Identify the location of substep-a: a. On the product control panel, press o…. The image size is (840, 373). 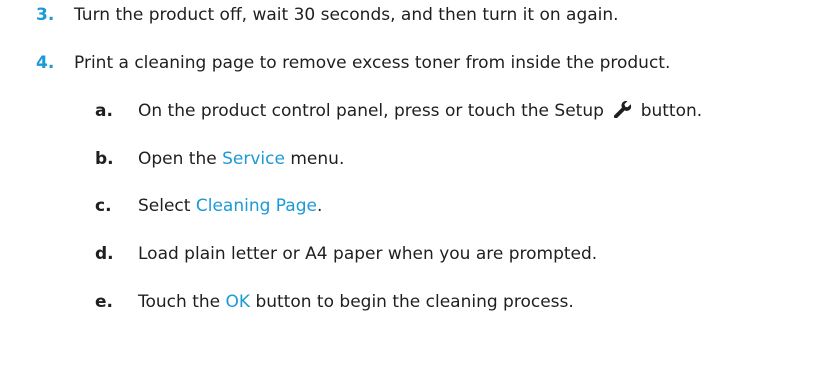
(398, 111).